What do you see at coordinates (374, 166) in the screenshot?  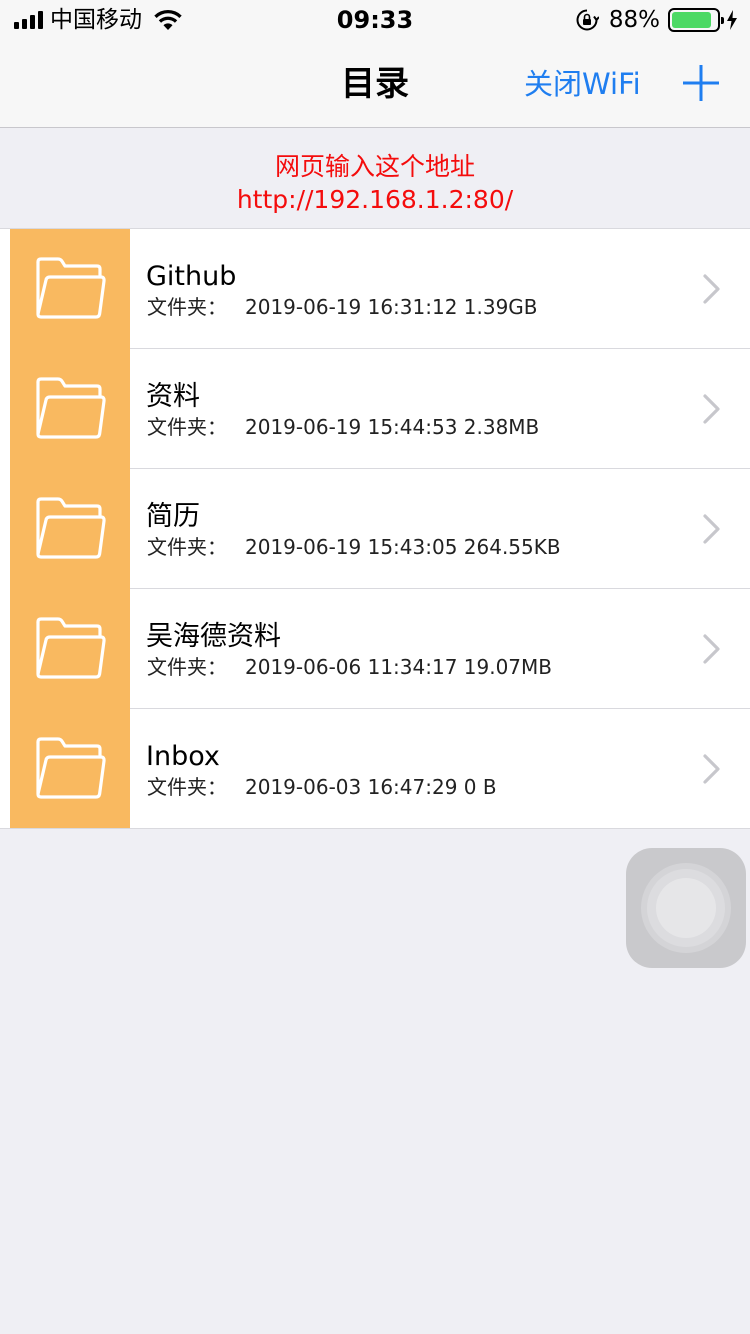 I see `address-instruction: 网页输入这个地址` at bounding box center [374, 166].